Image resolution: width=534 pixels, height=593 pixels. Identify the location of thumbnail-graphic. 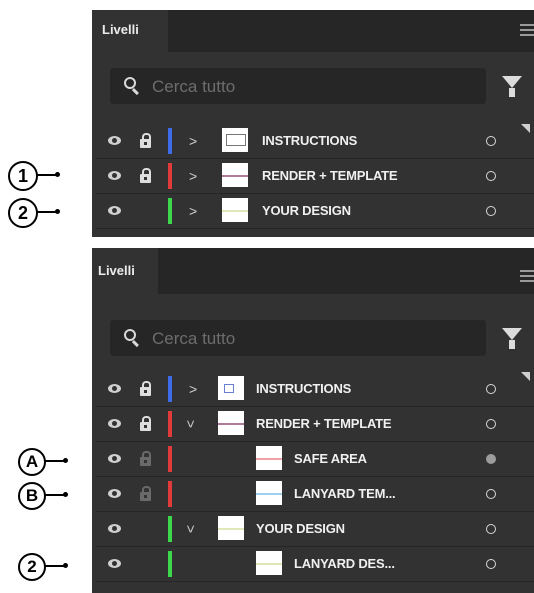
(229, 388).